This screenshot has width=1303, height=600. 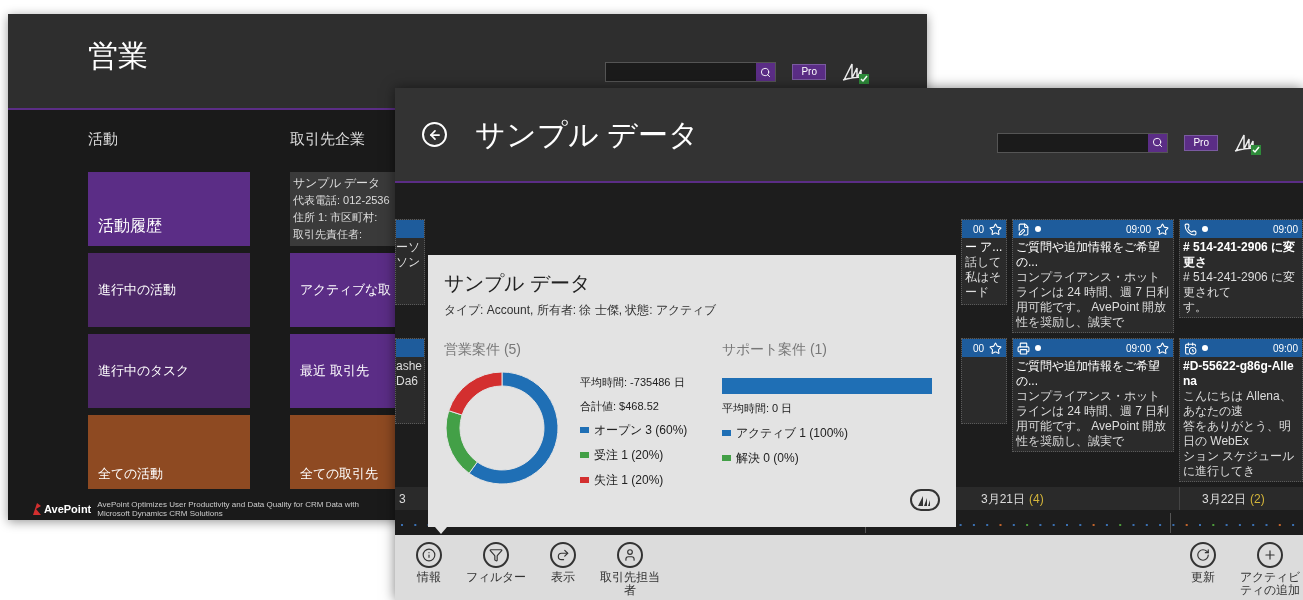 What do you see at coordinates (408, 247) in the screenshot?
I see `card-text: ーソ` at bounding box center [408, 247].